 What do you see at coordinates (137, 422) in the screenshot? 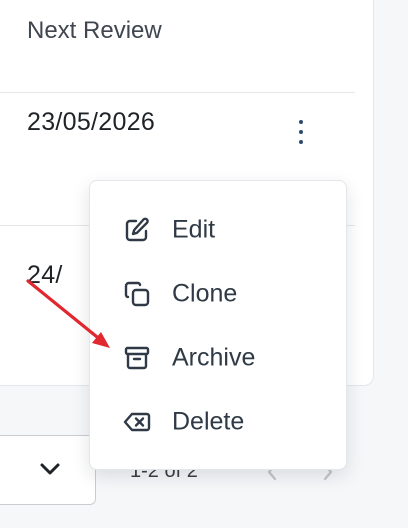
I see `delete-icon` at bounding box center [137, 422].